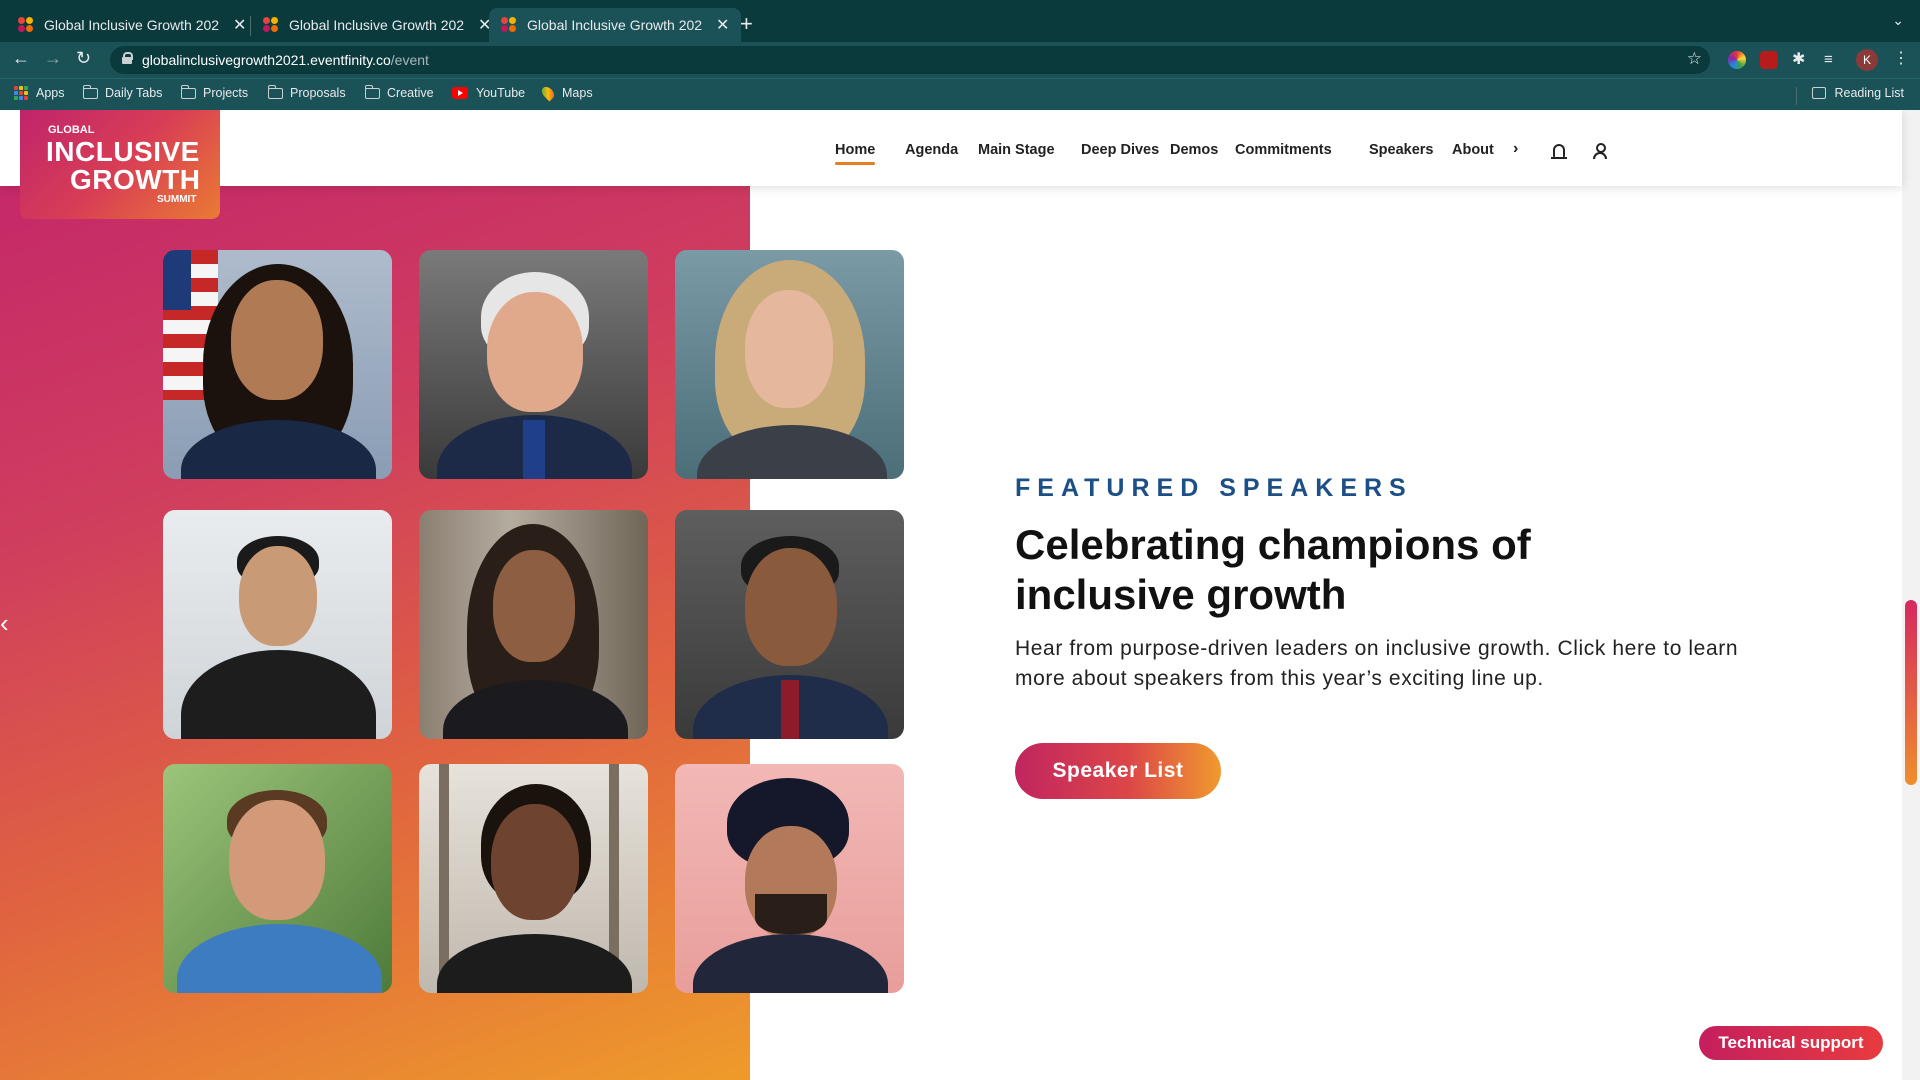 Image resolution: width=1920 pixels, height=1080 pixels. What do you see at coordinates (1769, 60) in the screenshot?
I see `pdf-extension-icon` at bounding box center [1769, 60].